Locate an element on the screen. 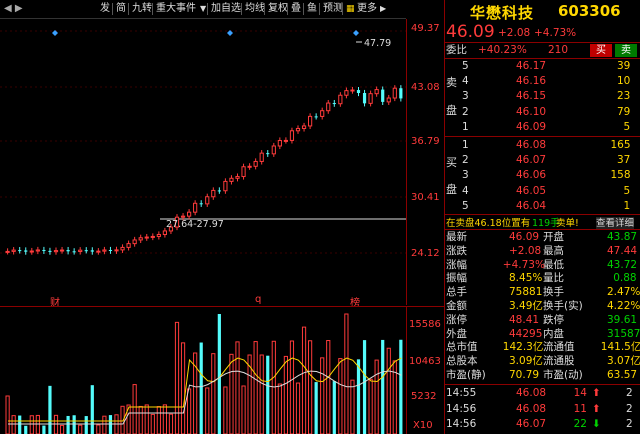  current-price: 46.09 is located at coordinates (470, 32).